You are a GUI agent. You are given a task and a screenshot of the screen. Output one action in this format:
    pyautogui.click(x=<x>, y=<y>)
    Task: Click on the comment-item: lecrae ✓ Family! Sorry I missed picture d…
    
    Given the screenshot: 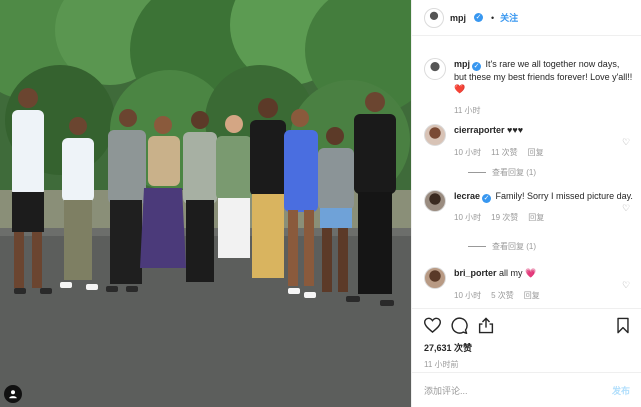 What is the action you would take?
    pyautogui.click(x=529, y=207)
    